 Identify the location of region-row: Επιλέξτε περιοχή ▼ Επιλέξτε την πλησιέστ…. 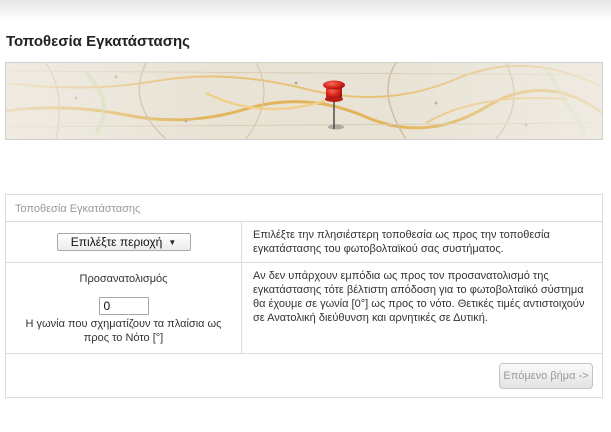
(304, 242).